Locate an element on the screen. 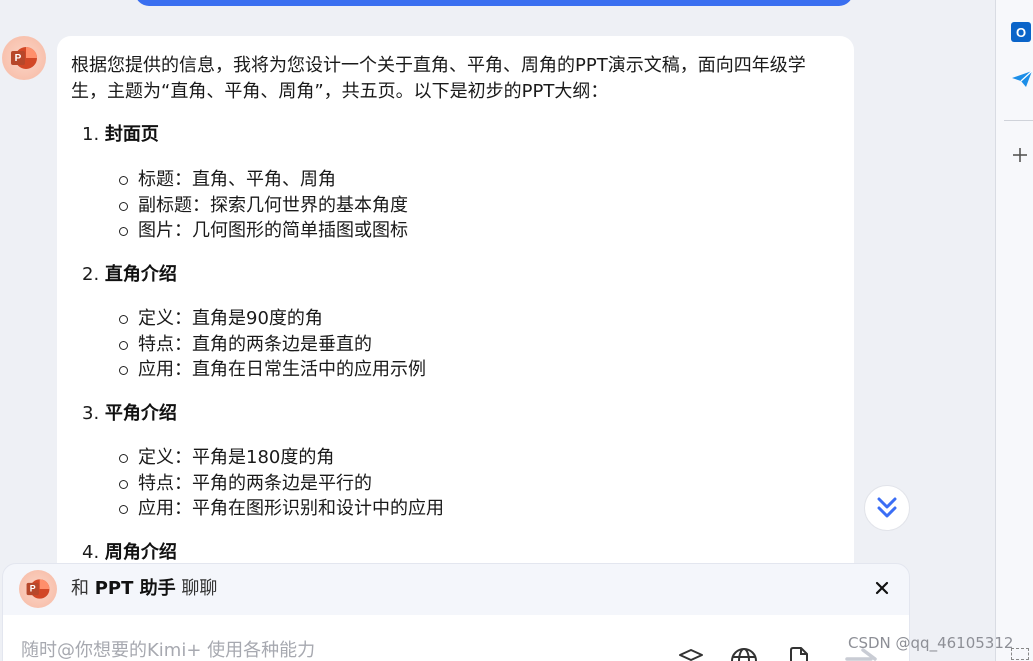 This screenshot has width=1033, height=661. list-item: 应用：平角在图形识别和设计中的应用 is located at coordinates (281, 509).